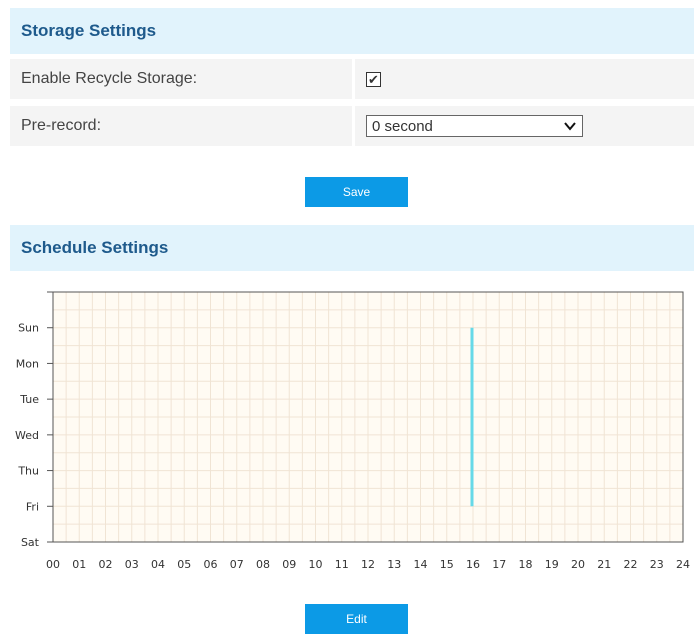  What do you see at coordinates (289, 564) in the screenshot?
I see `hour-label-09: 09` at bounding box center [289, 564].